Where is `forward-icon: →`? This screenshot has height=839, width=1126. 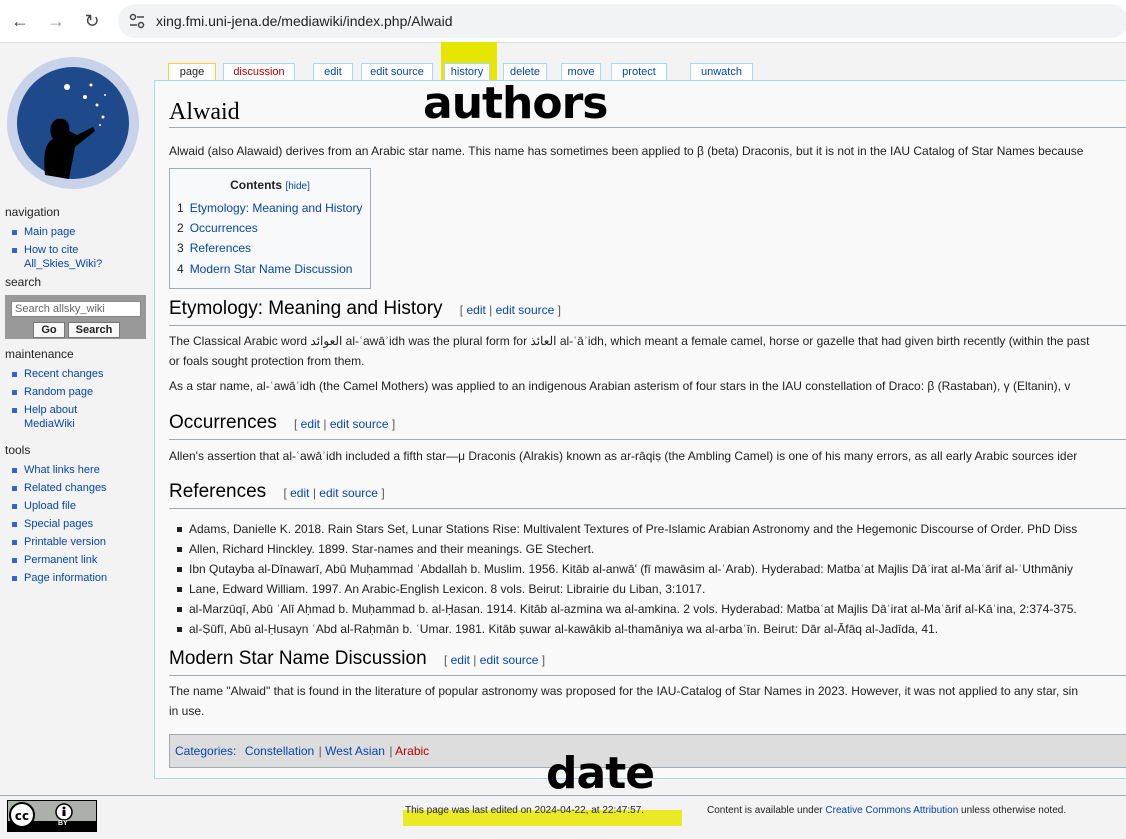 forward-icon: → is located at coordinates (56, 21).